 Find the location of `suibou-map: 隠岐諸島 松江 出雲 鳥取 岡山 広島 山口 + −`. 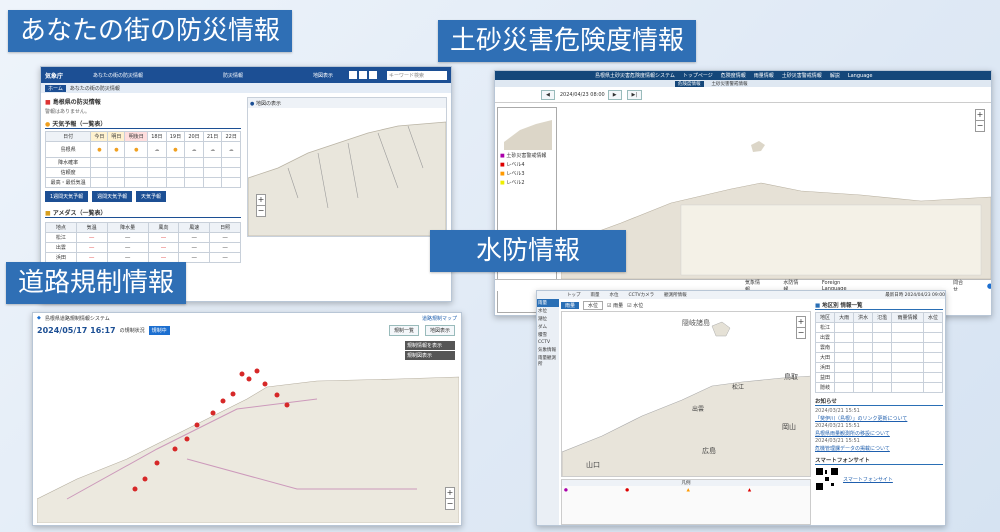

suibou-map: 隠岐諸島 松江 出雲 鳥取 岡山 広島 山口 + − is located at coordinates (686, 394).